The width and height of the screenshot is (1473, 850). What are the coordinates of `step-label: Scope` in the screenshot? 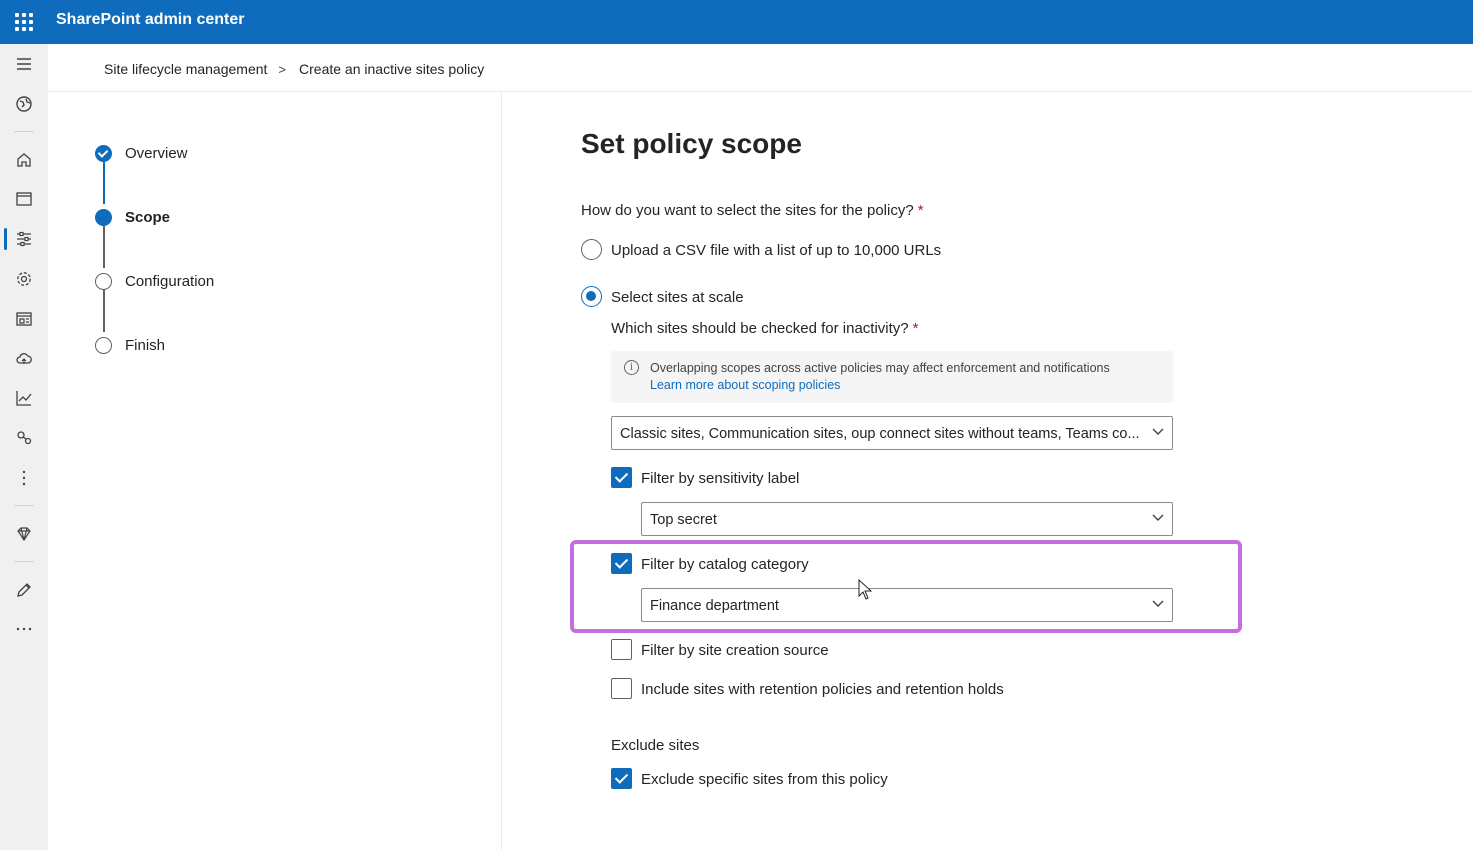 It's located at (148, 217).